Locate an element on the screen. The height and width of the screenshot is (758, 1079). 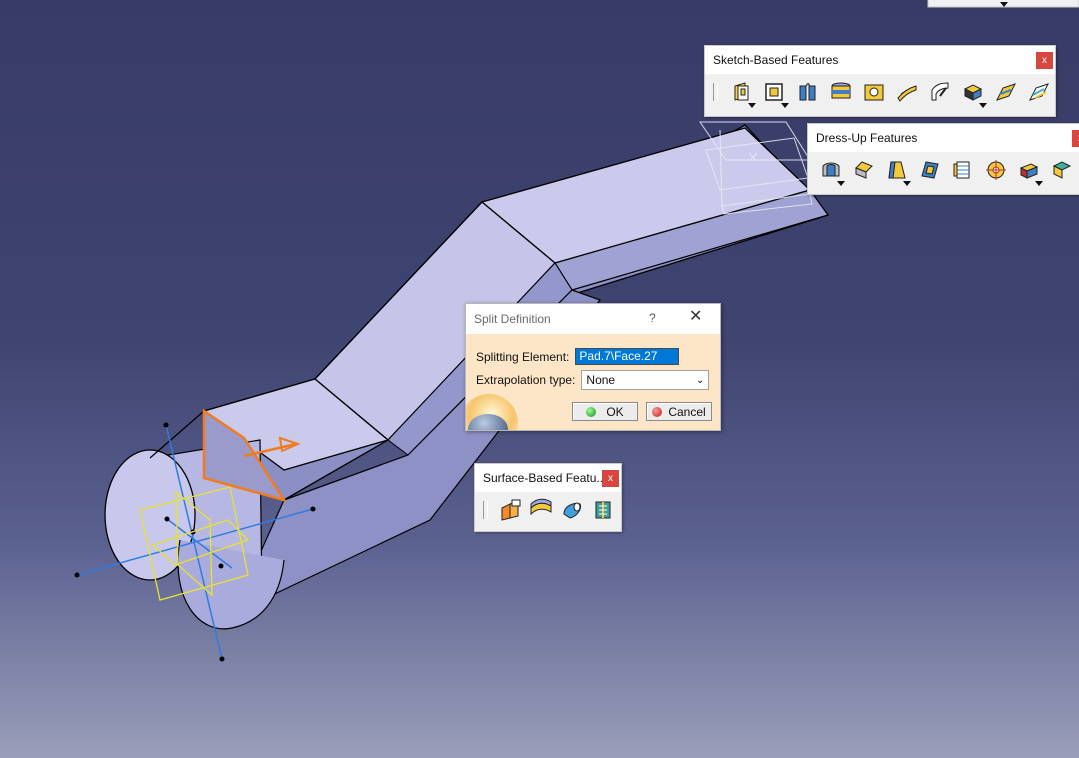
toolbar-title: Sketch-Based Features x is located at coordinates (880, 60).